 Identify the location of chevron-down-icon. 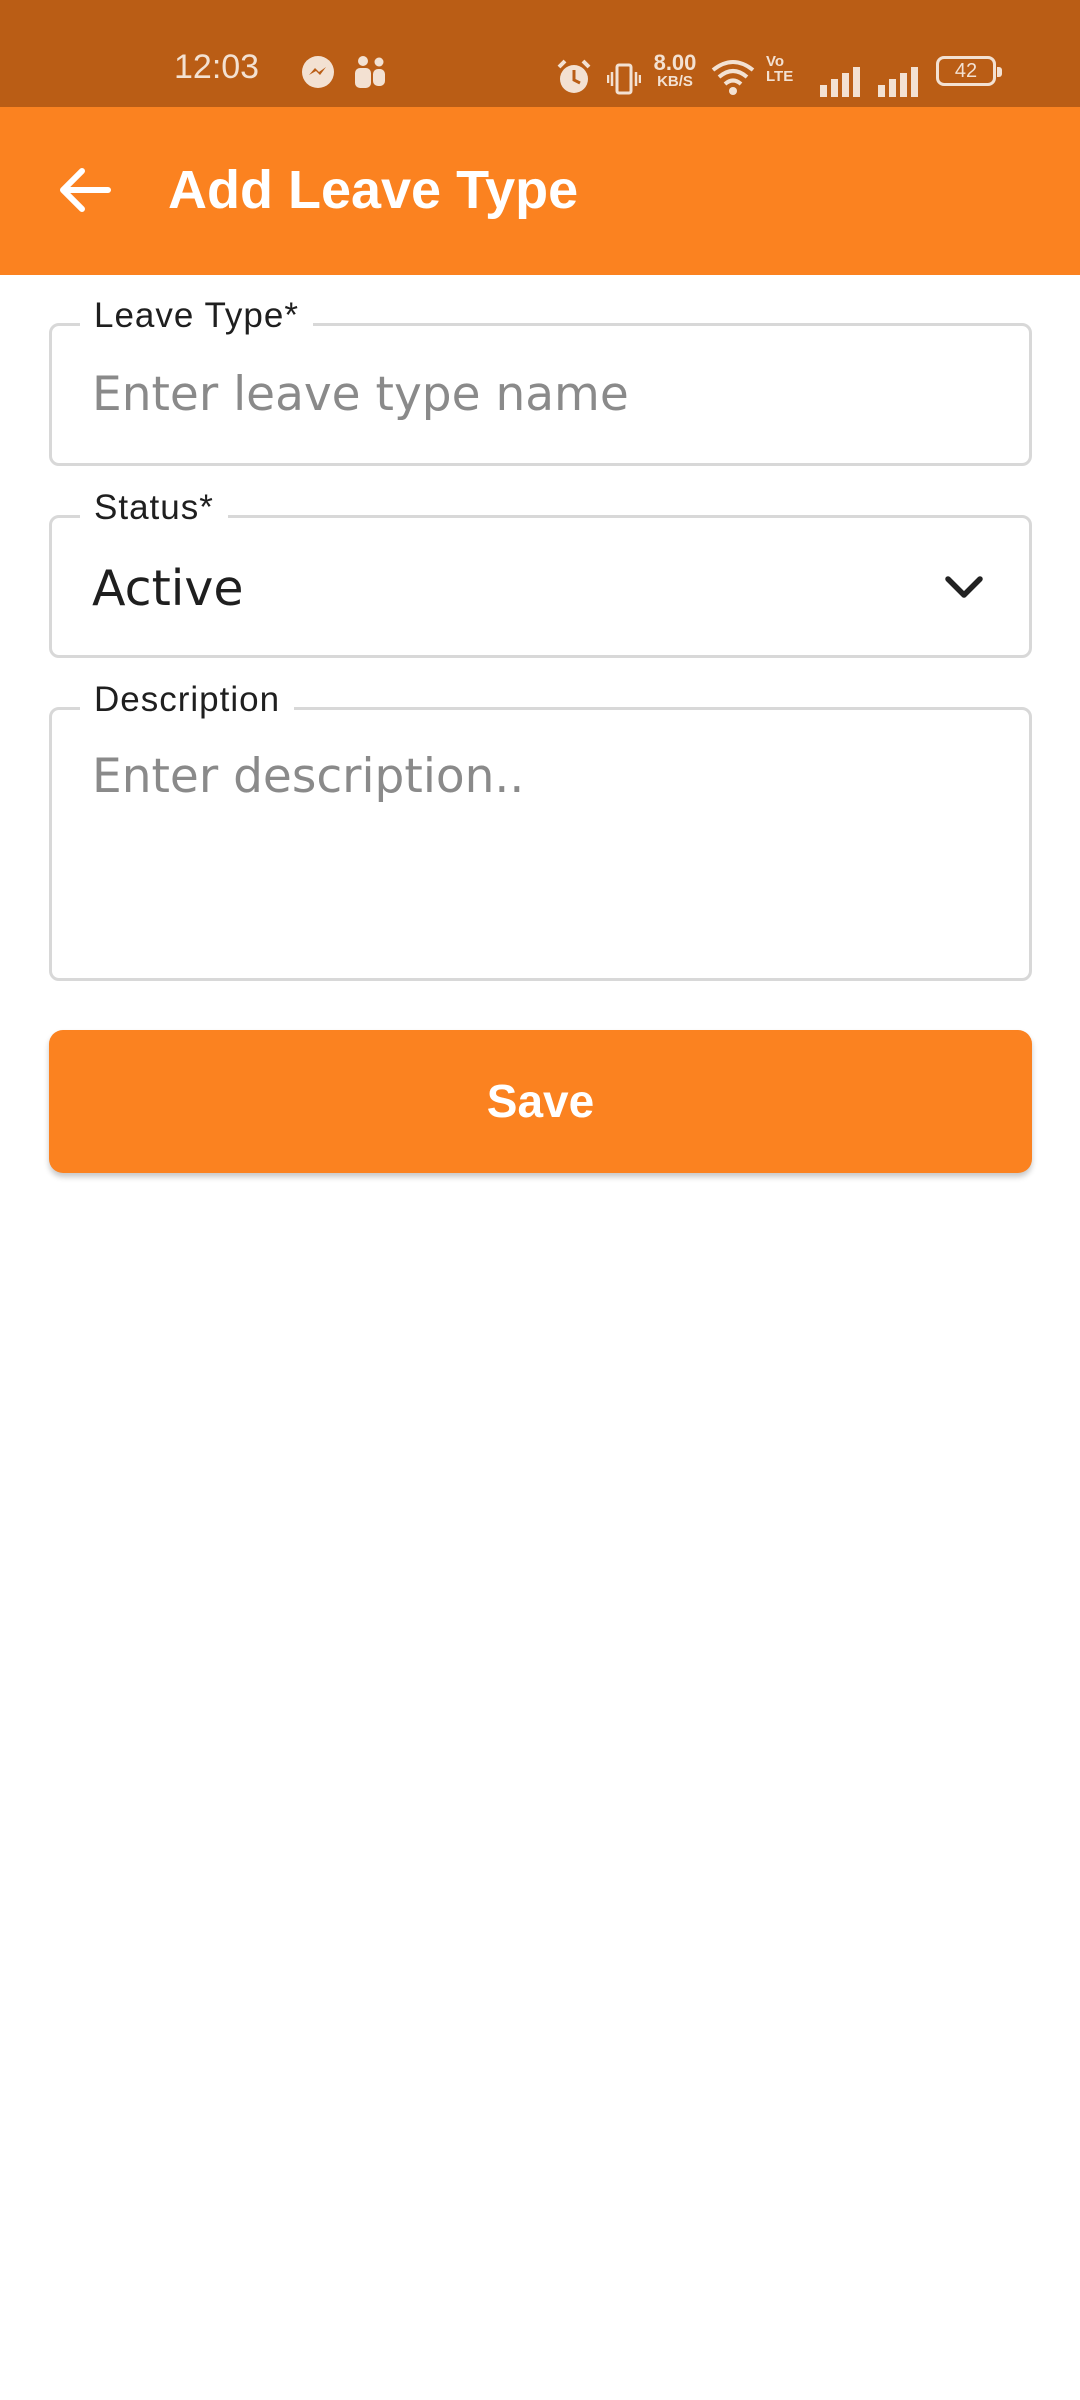
(964, 587).